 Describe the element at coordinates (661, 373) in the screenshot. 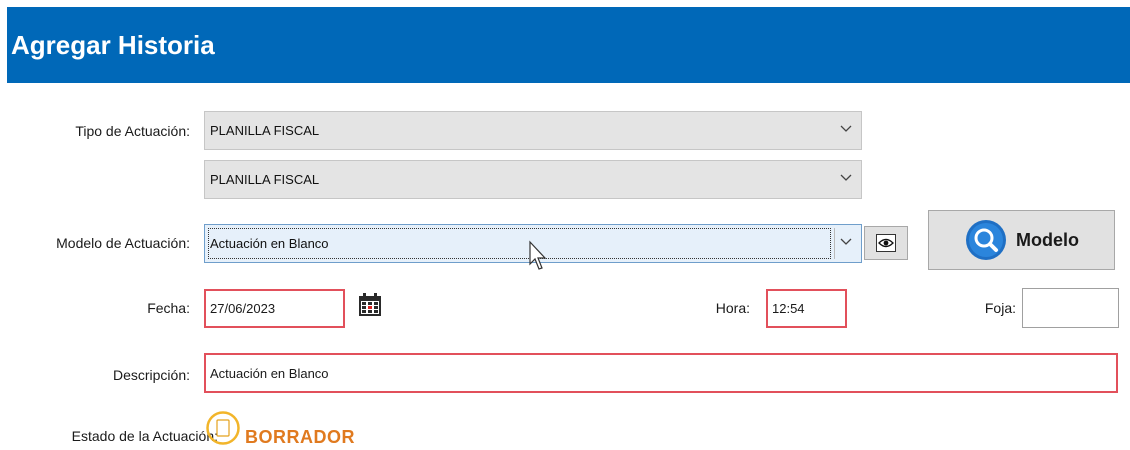

I see `descripcion-input: Actuación en Blanco` at that location.